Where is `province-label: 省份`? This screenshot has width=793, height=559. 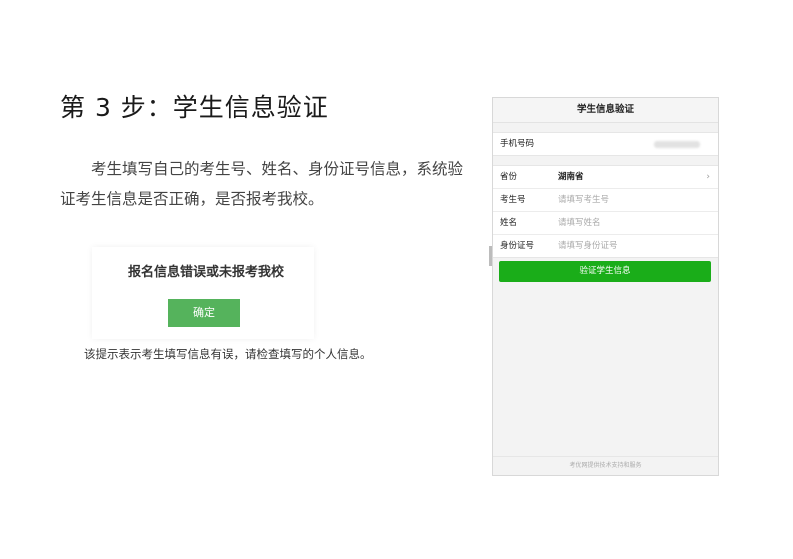 province-label: 省份 is located at coordinates (509, 177).